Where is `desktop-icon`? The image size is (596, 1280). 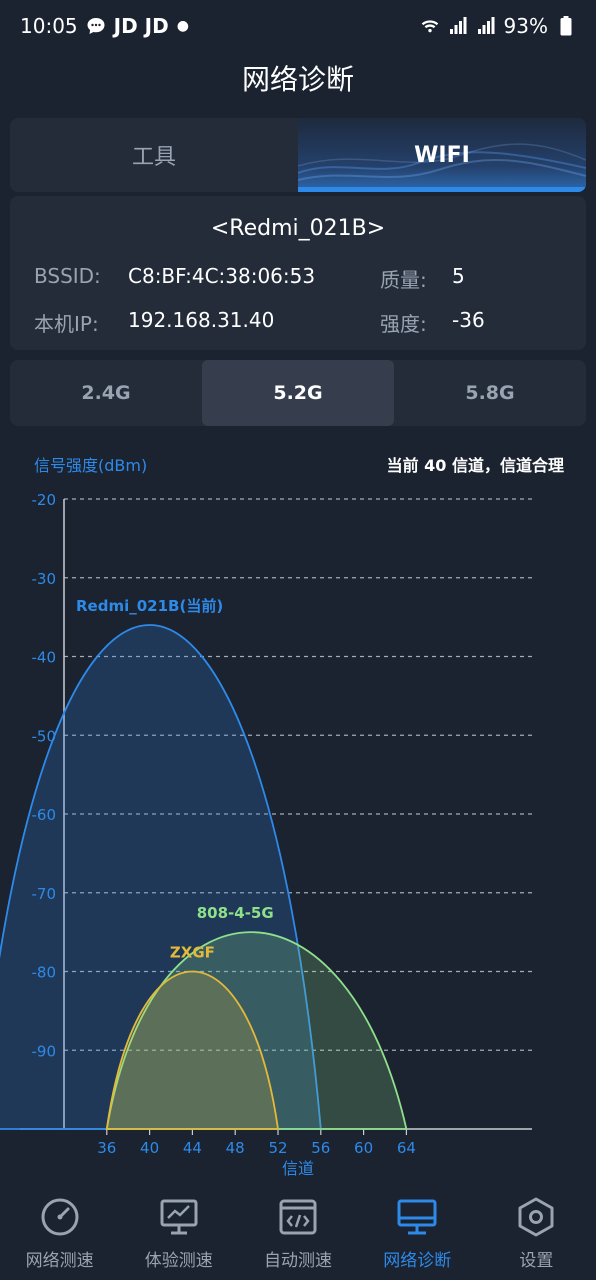 desktop-icon is located at coordinates (417, 1216).